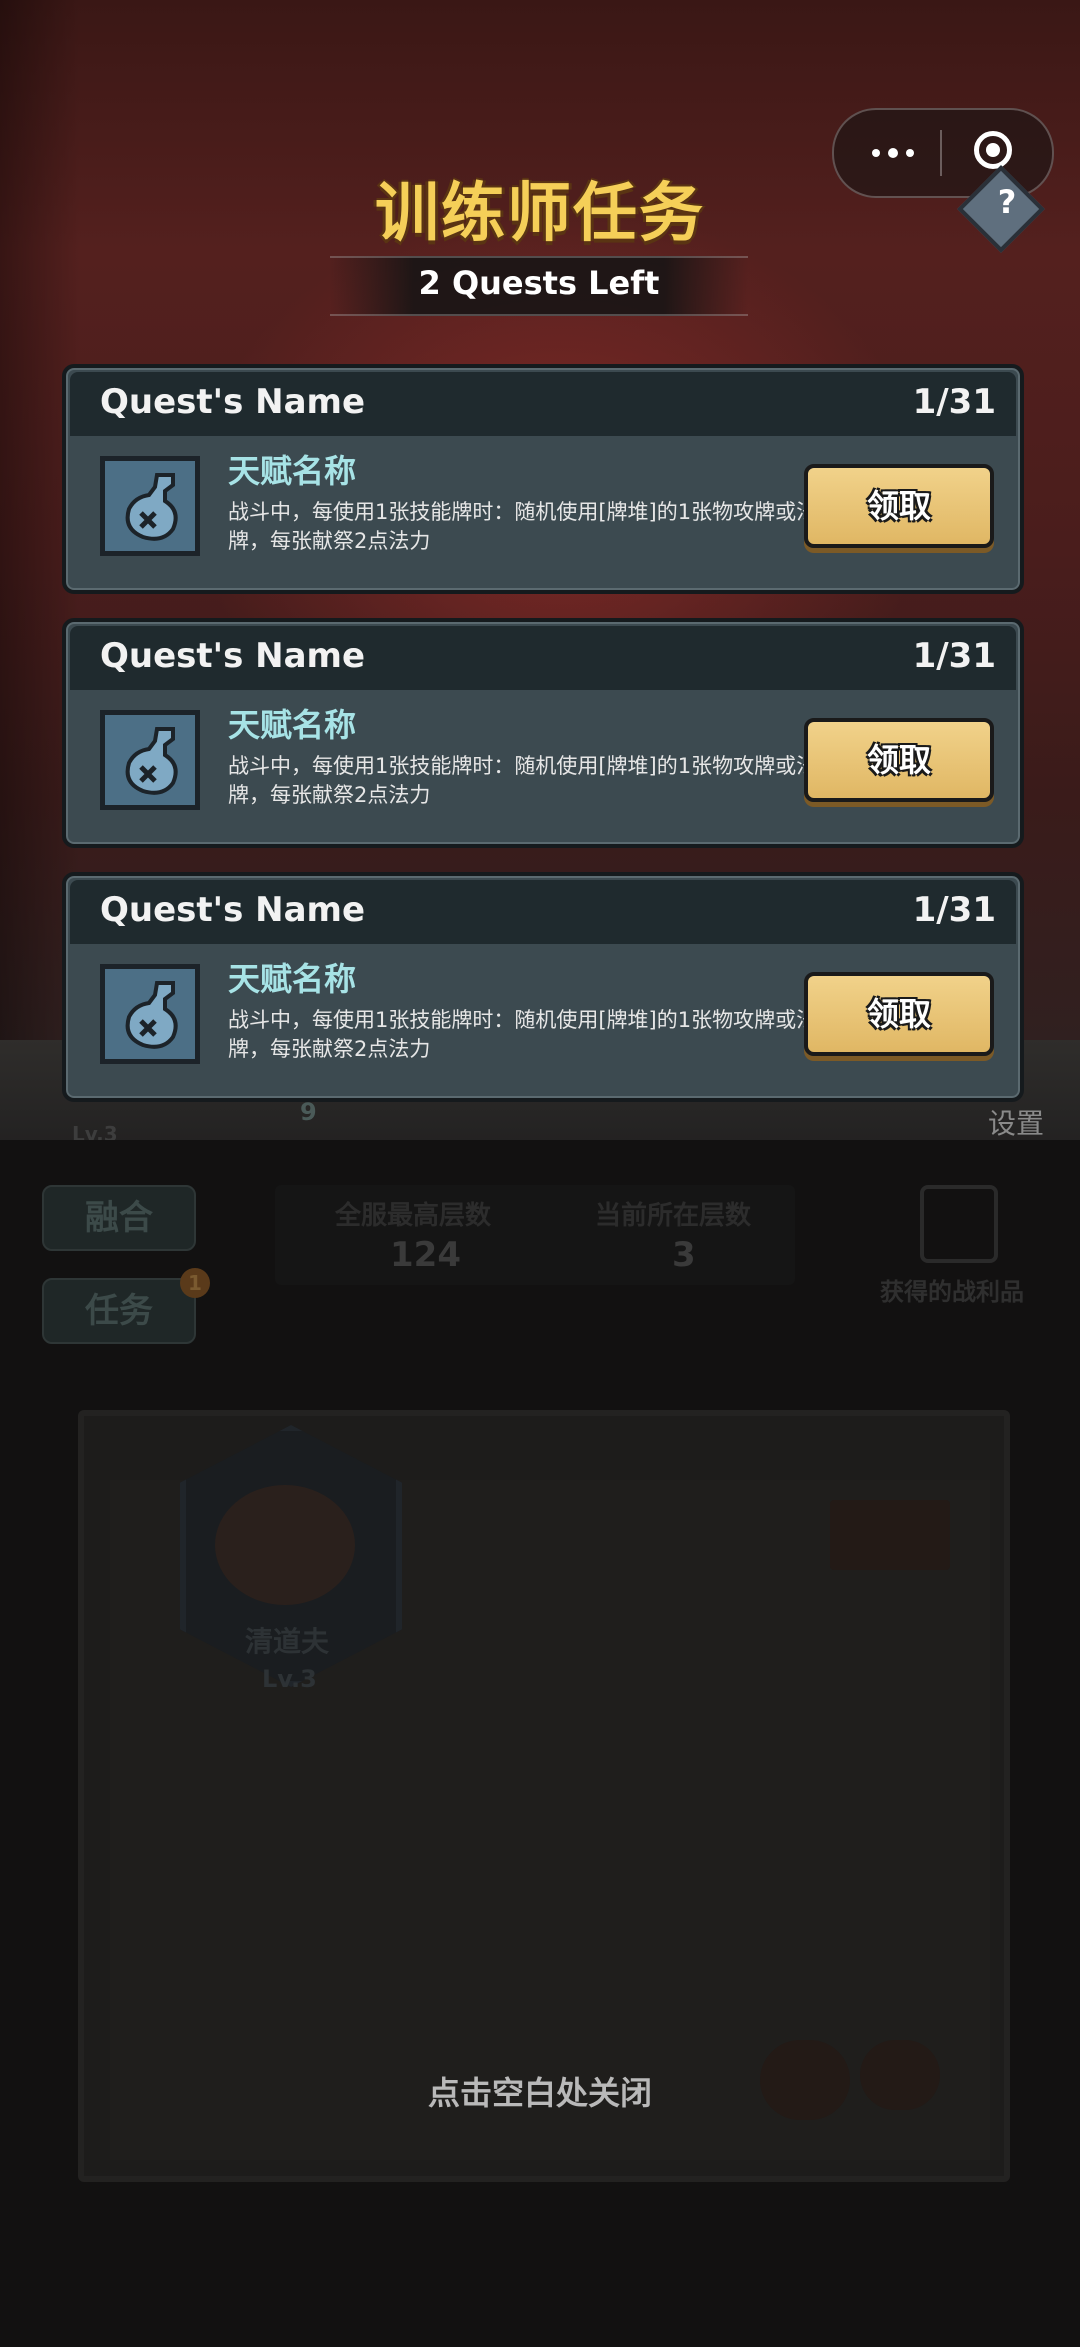 This screenshot has height=2347, width=1080. I want to click on close-hint: 点击空白处关闭, so click(540, 2091).